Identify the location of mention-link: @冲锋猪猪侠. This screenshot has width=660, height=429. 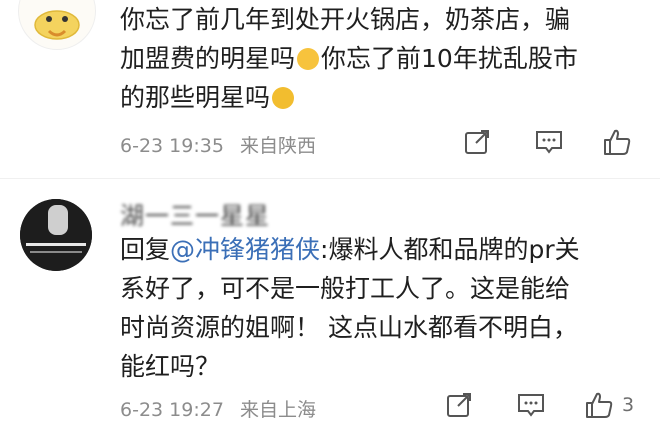
(245, 249).